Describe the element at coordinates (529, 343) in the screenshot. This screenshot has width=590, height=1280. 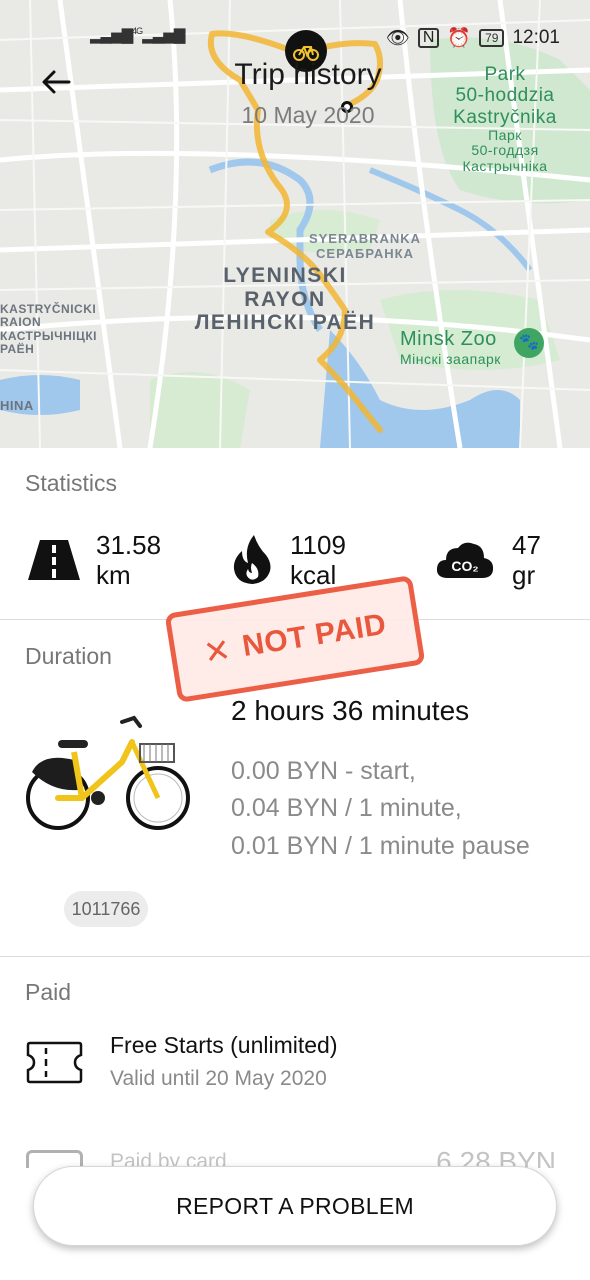
I see `paw-icon: 🐾` at that location.